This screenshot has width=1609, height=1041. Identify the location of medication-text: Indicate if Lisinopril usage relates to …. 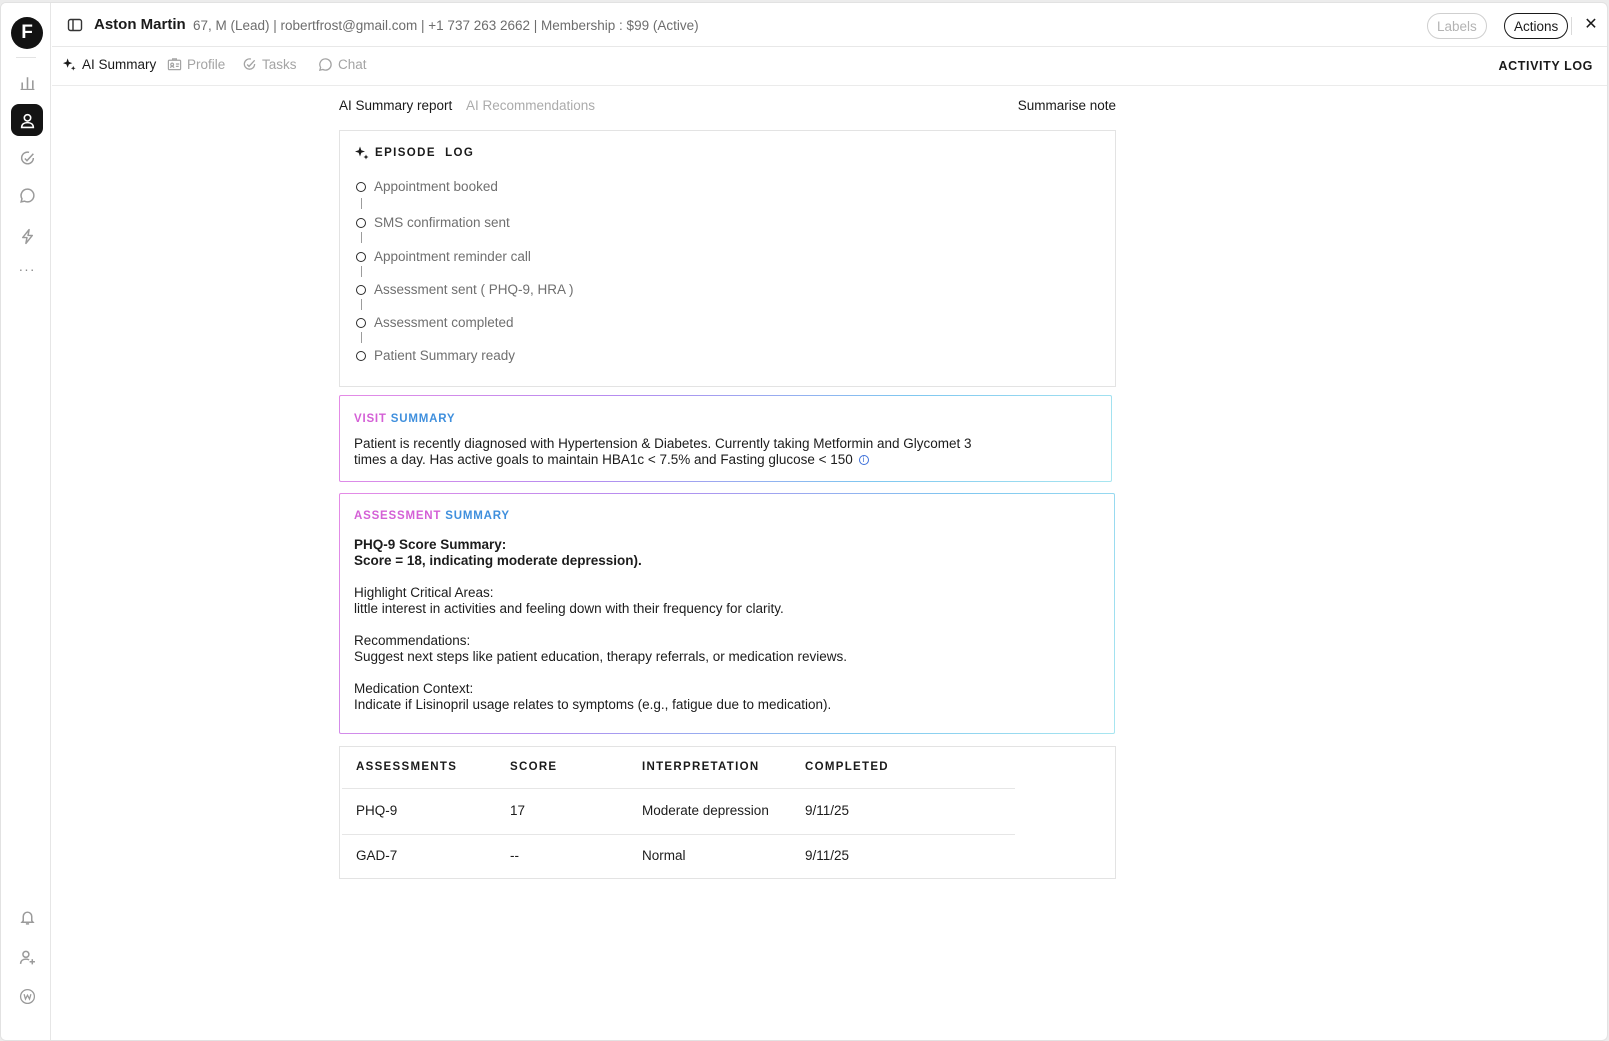
(593, 704).